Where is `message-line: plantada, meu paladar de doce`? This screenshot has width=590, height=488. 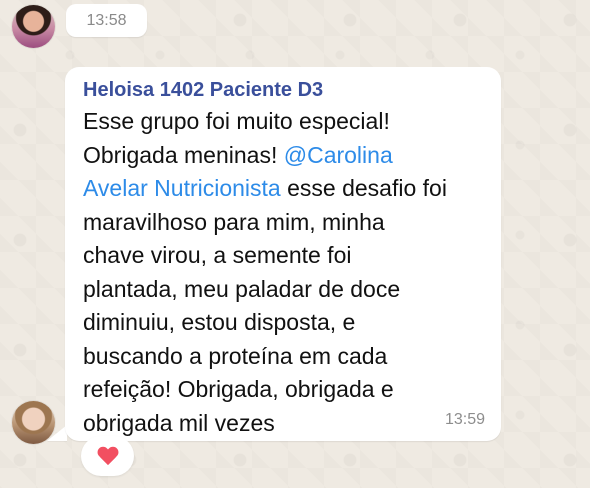
message-line: plantada, meu paladar de doce is located at coordinates (242, 288).